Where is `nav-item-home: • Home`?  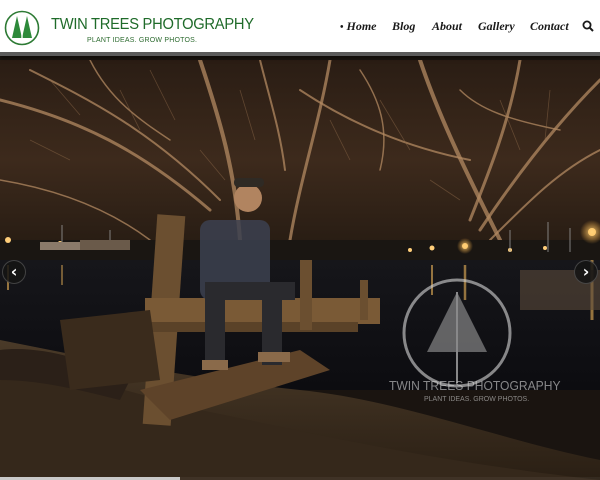 nav-item-home: • Home is located at coordinates (358, 26).